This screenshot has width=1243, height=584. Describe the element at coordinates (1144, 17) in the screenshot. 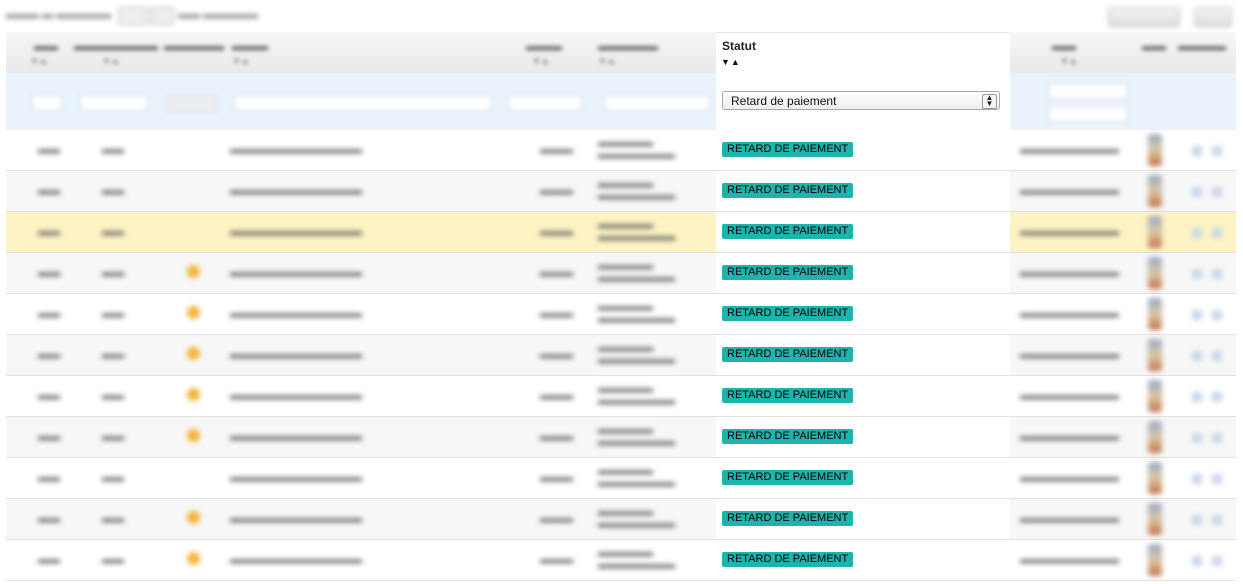

I see `reset-filters-button` at that location.